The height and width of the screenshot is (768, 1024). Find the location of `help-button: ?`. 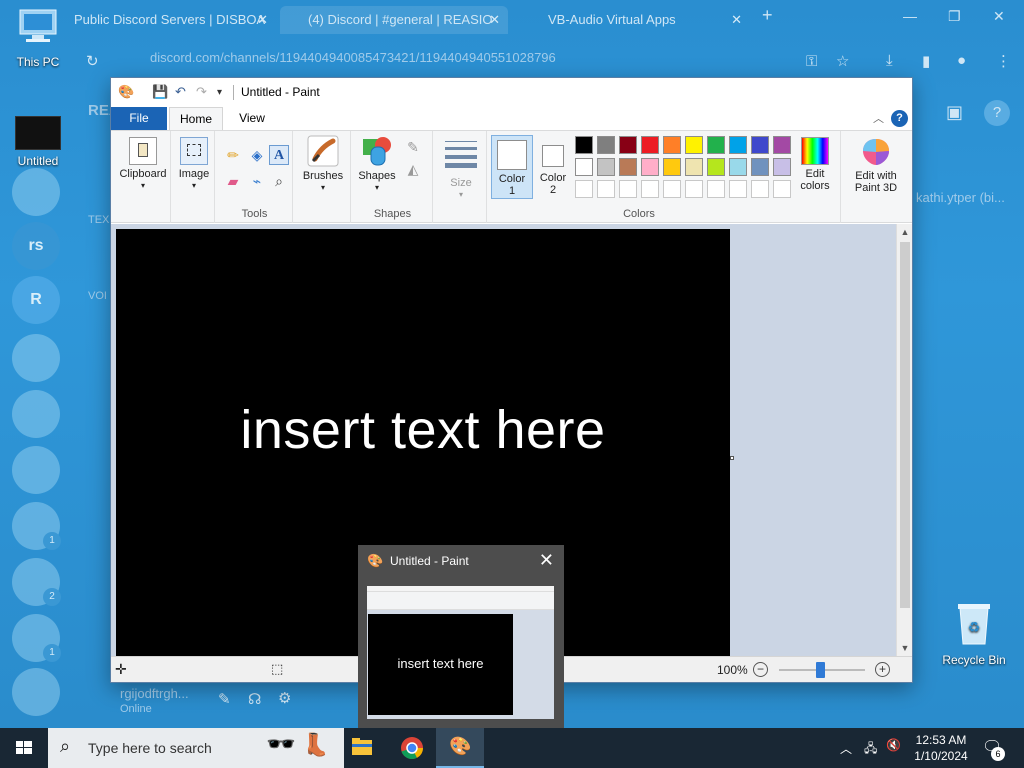

help-button: ? is located at coordinates (899, 118).